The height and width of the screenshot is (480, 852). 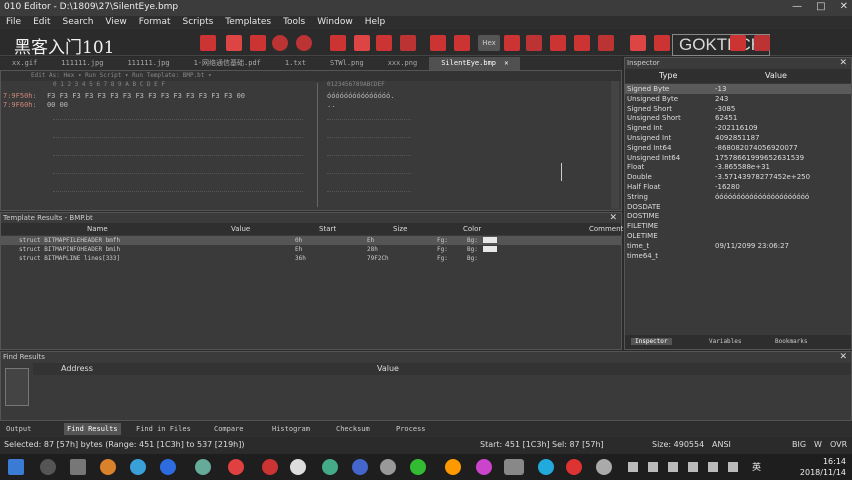 What do you see at coordinates (820, 6) in the screenshot?
I see `maximize-button: □` at bounding box center [820, 6].